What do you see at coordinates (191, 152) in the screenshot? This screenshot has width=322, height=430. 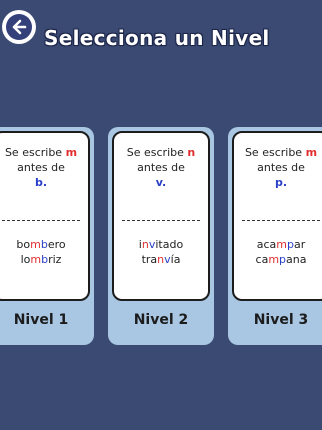 I see `rule-letter: n` at bounding box center [191, 152].